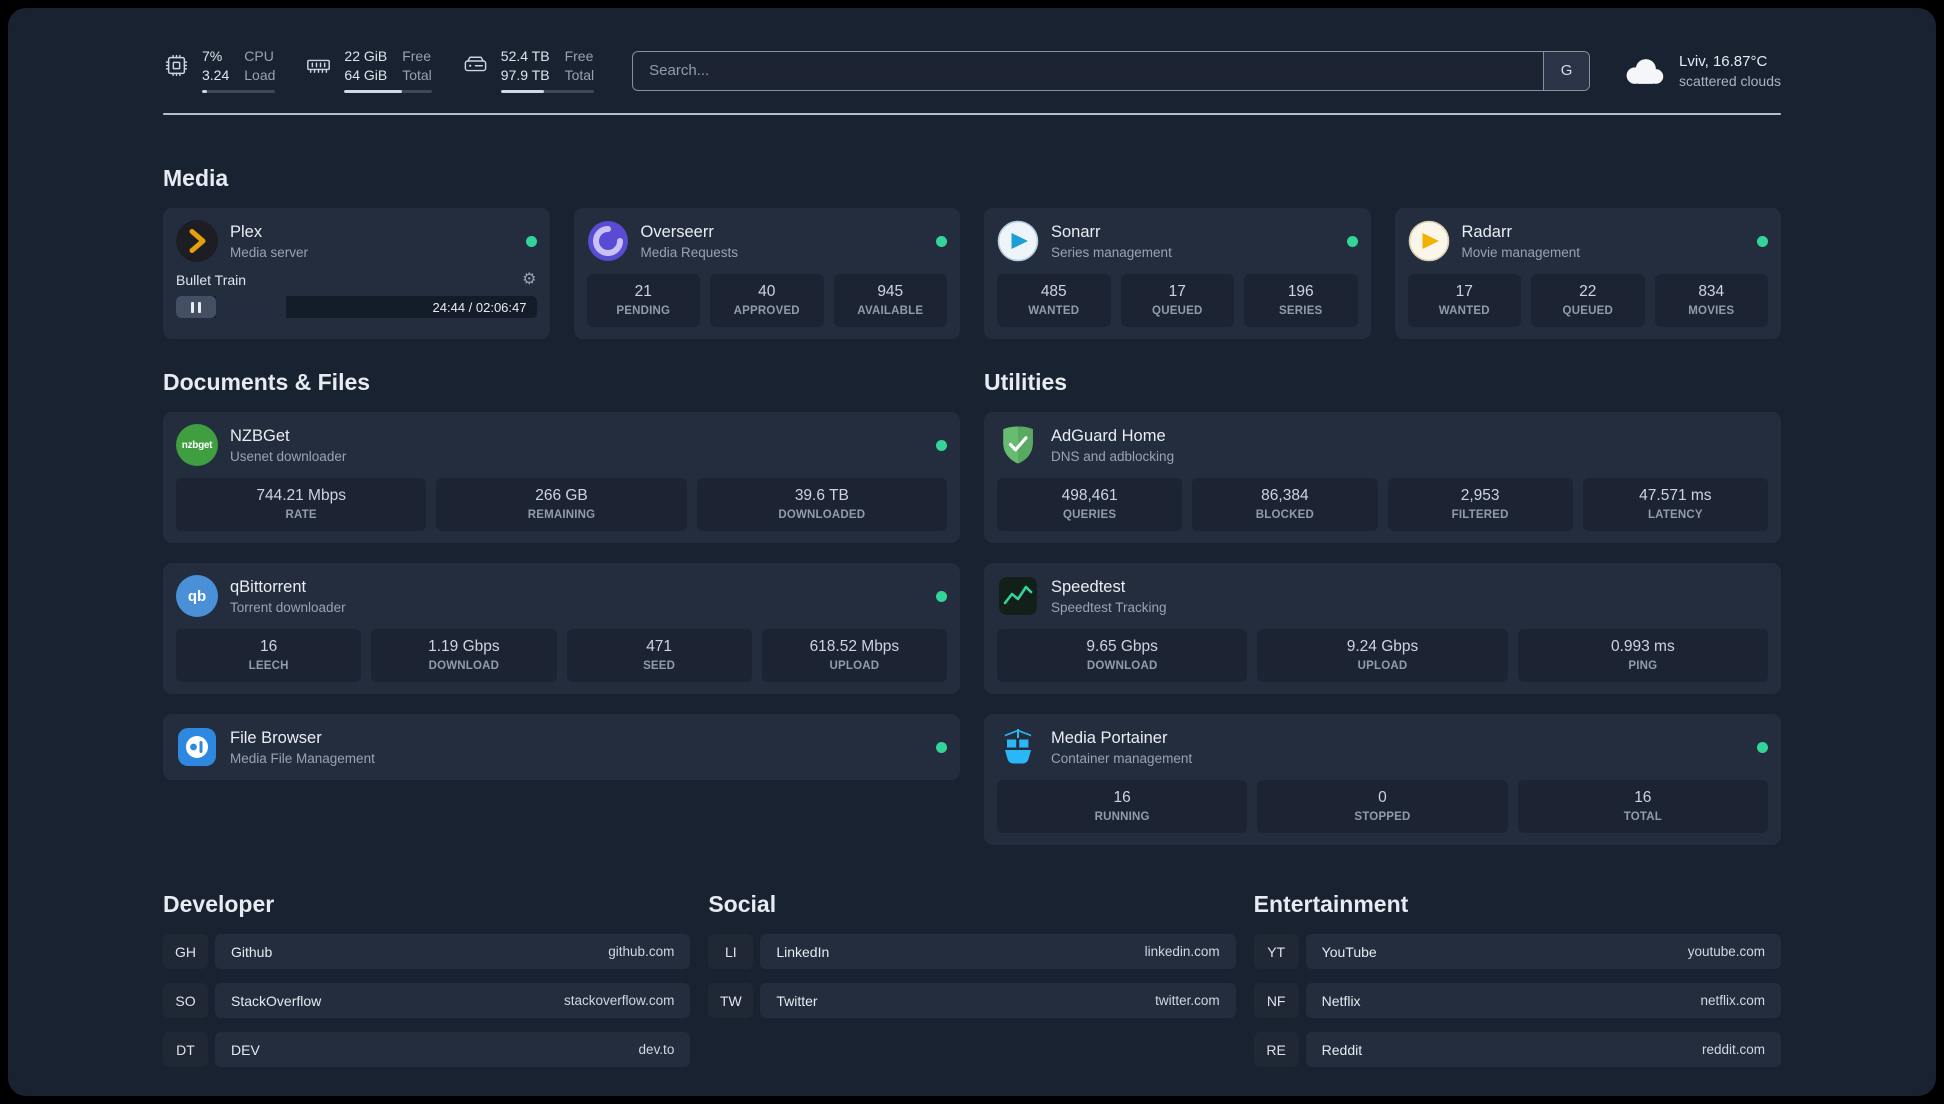 The width and height of the screenshot is (1944, 1104). What do you see at coordinates (854, 666) in the screenshot?
I see `stat-label: UPLOAD` at bounding box center [854, 666].